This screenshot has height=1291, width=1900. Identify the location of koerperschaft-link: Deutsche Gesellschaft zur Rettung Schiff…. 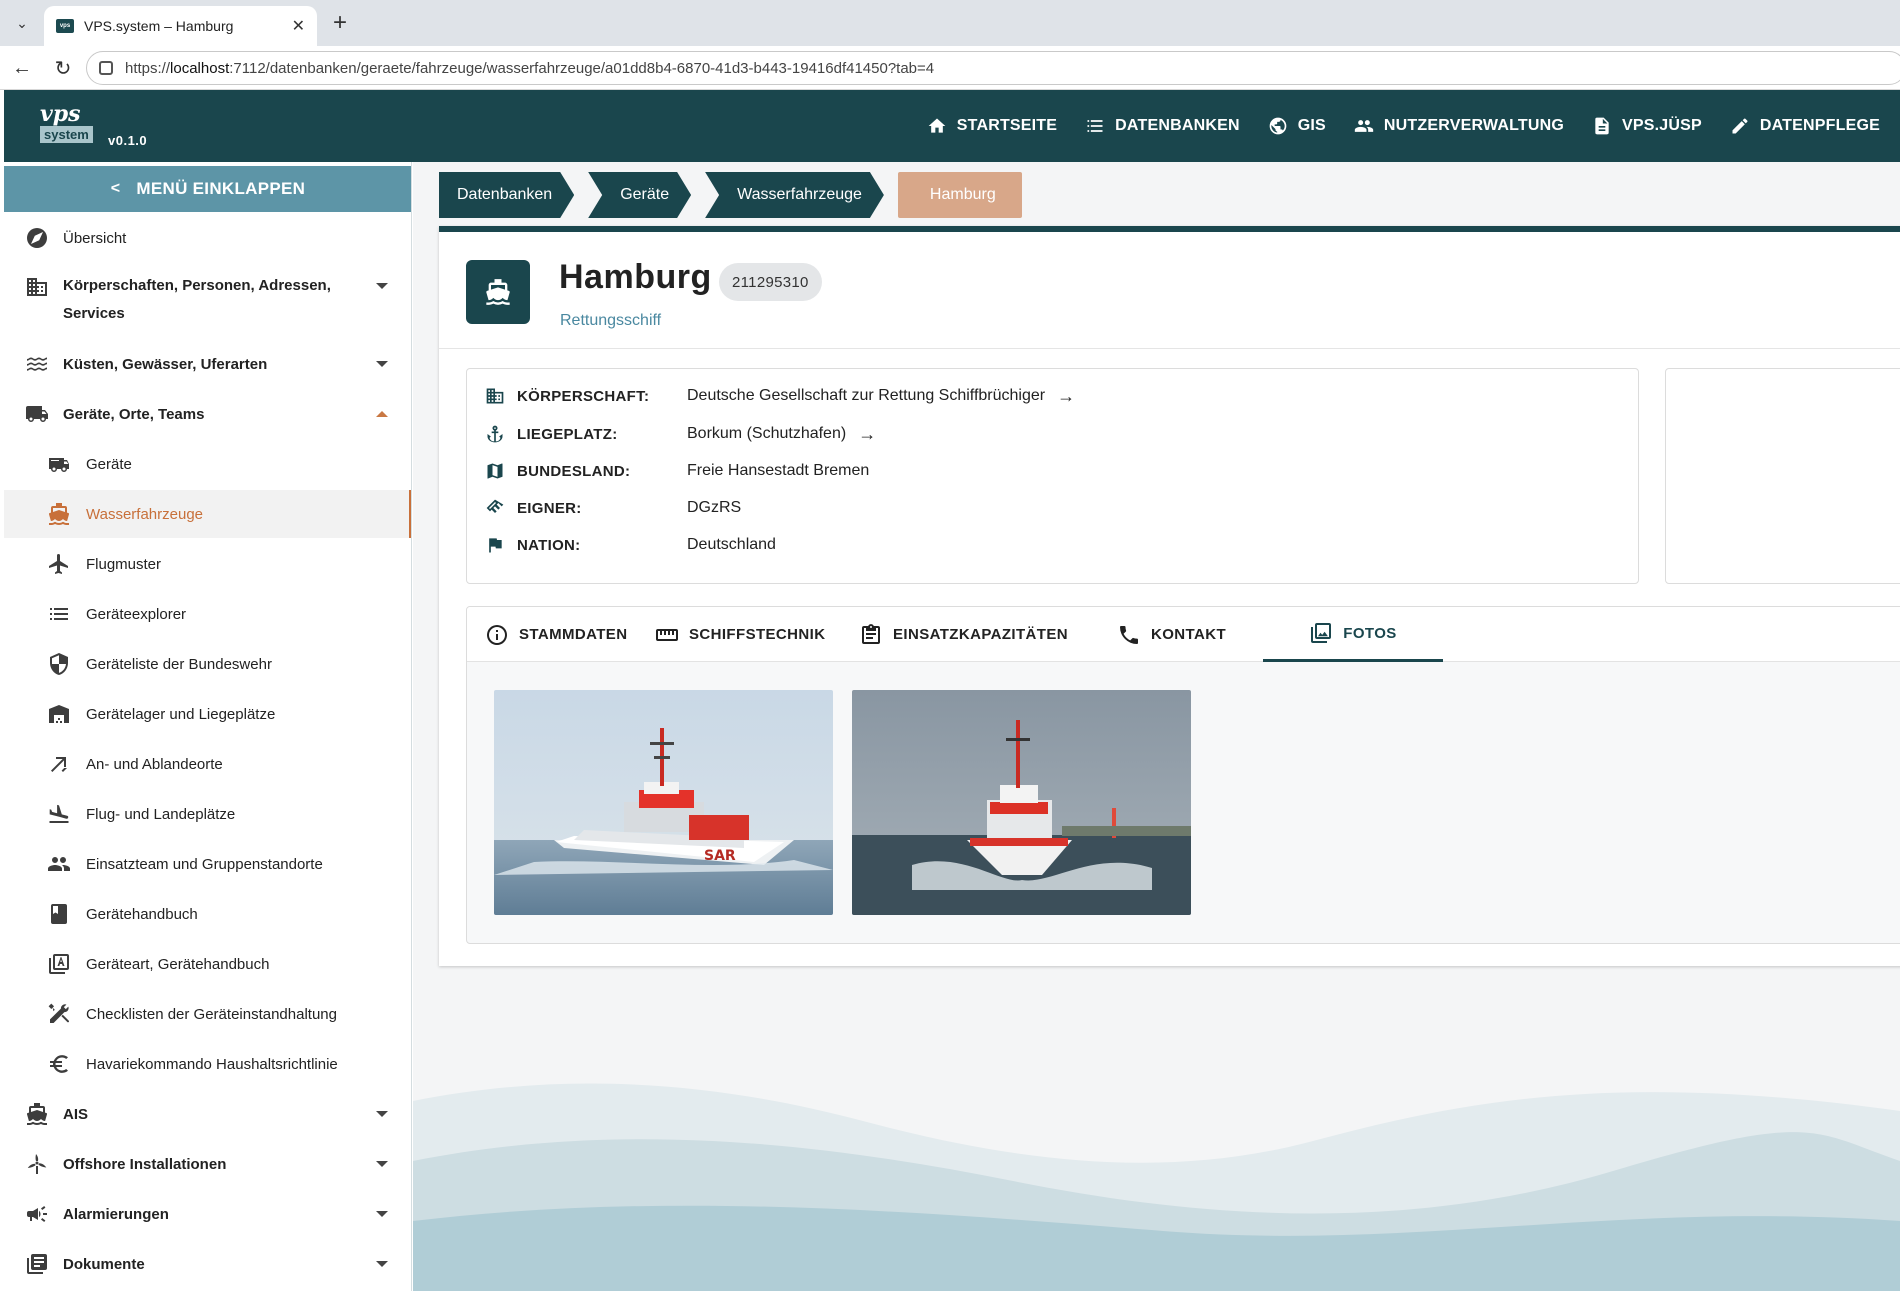
(881, 396).